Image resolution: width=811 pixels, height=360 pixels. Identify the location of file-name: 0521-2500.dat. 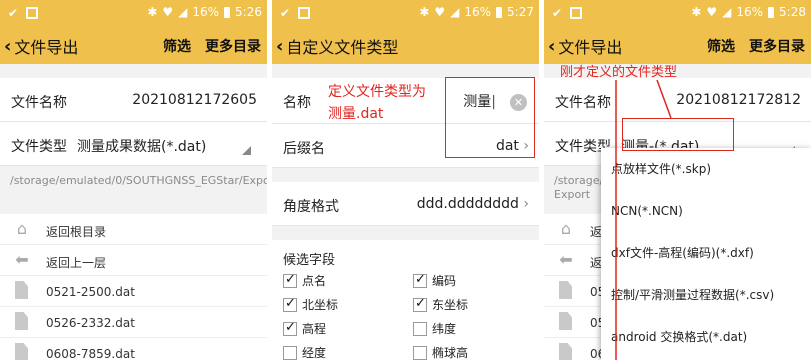
(90, 292).